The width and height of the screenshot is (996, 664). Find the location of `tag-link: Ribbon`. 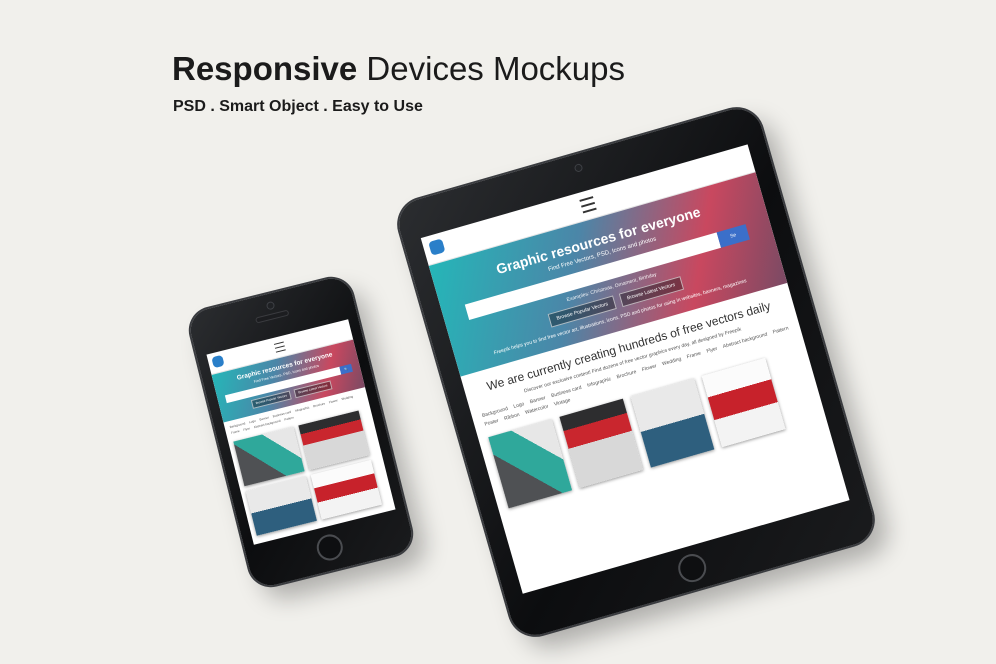

tag-link: Ribbon is located at coordinates (511, 417).